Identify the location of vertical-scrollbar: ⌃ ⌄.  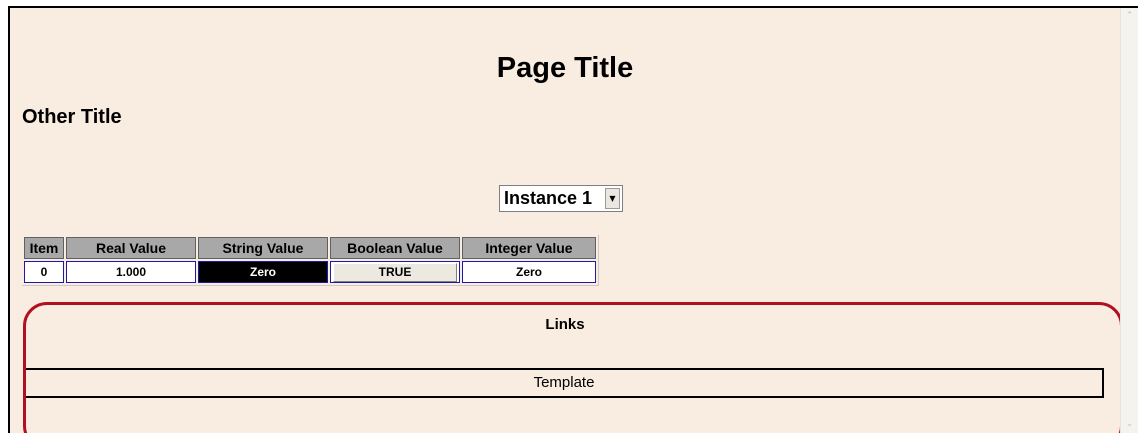
(1129, 220).